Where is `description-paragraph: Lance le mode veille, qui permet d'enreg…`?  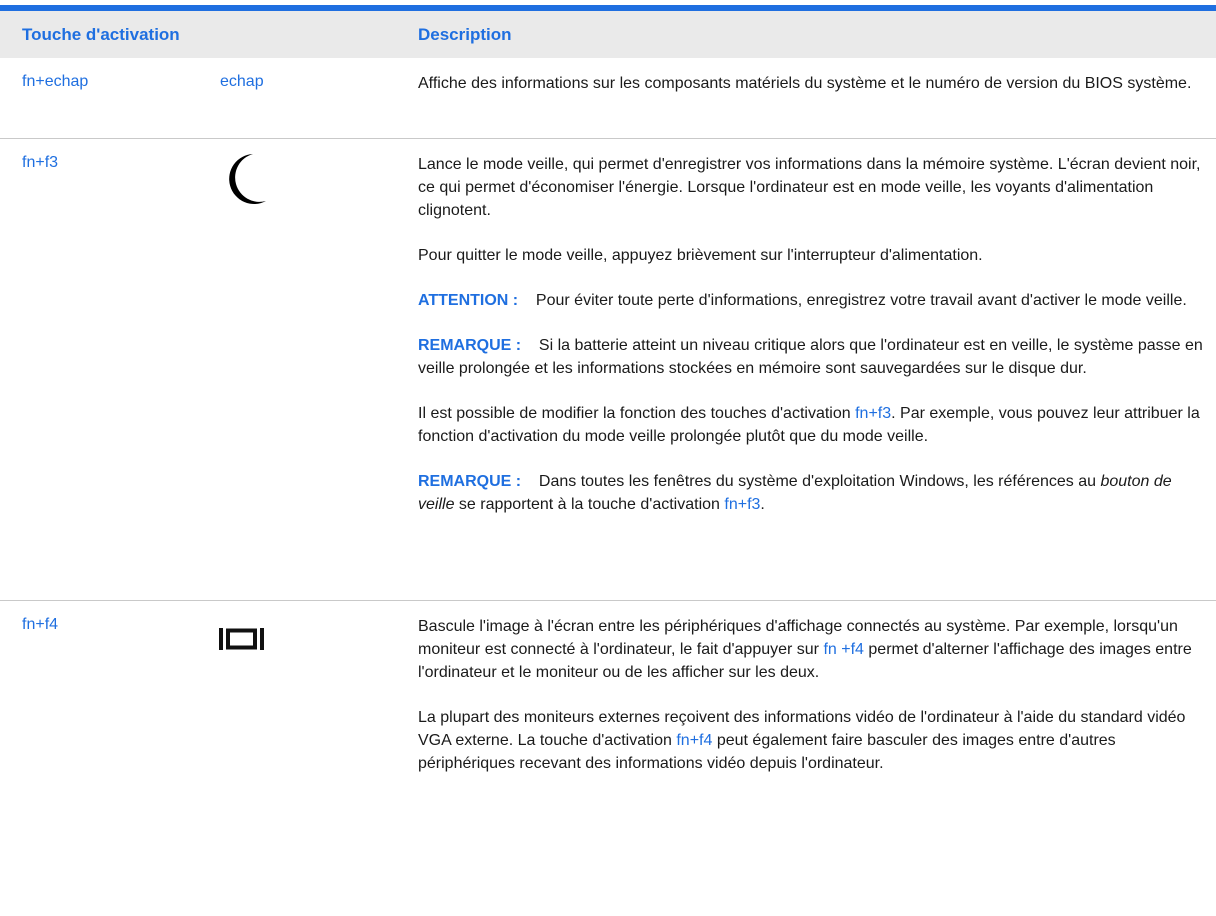
description-paragraph: Lance le mode veille, qui permet d'enreg… is located at coordinates (809, 187).